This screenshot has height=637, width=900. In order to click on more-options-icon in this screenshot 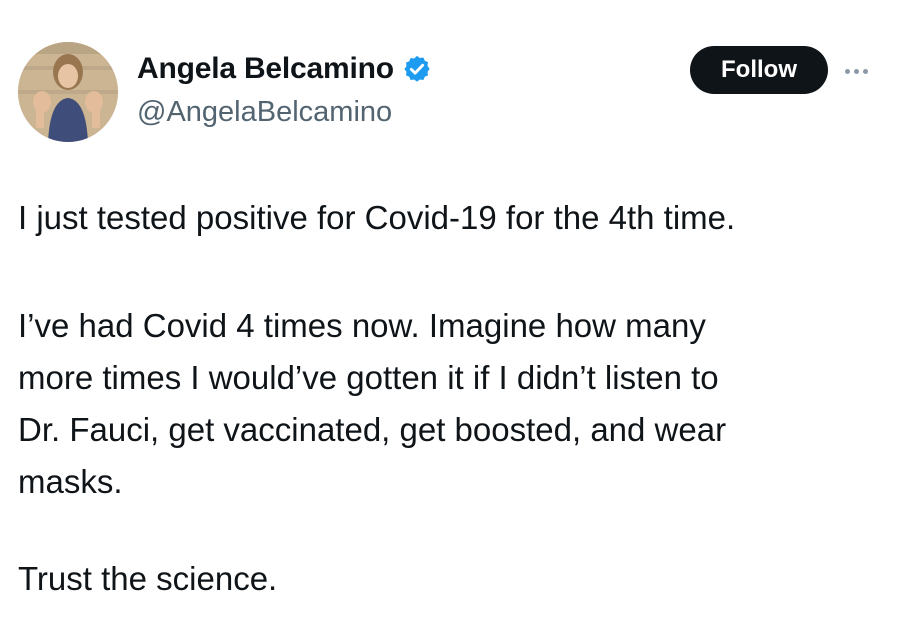, I will do `click(863, 71)`.